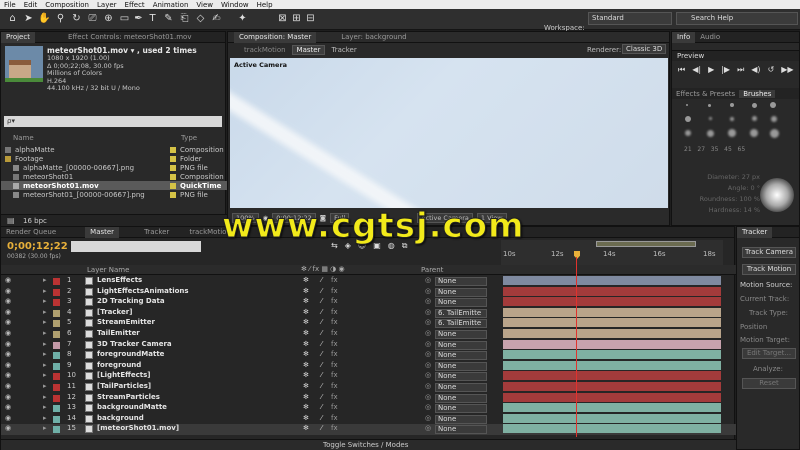 The image size is (800, 450). What do you see at coordinates (705, 94) in the screenshot?
I see `tab-effects-presets: Effects & Presets` at bounding box center [705, 94].